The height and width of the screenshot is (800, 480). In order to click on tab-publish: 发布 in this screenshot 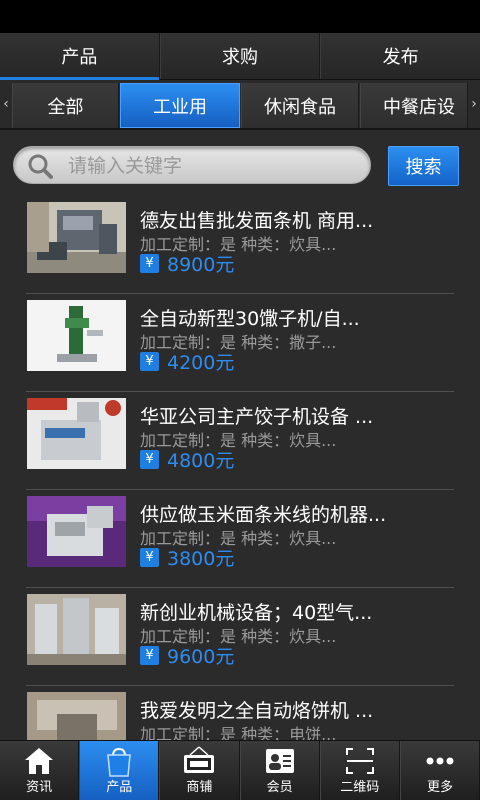, I will do `click(400, 56)`.